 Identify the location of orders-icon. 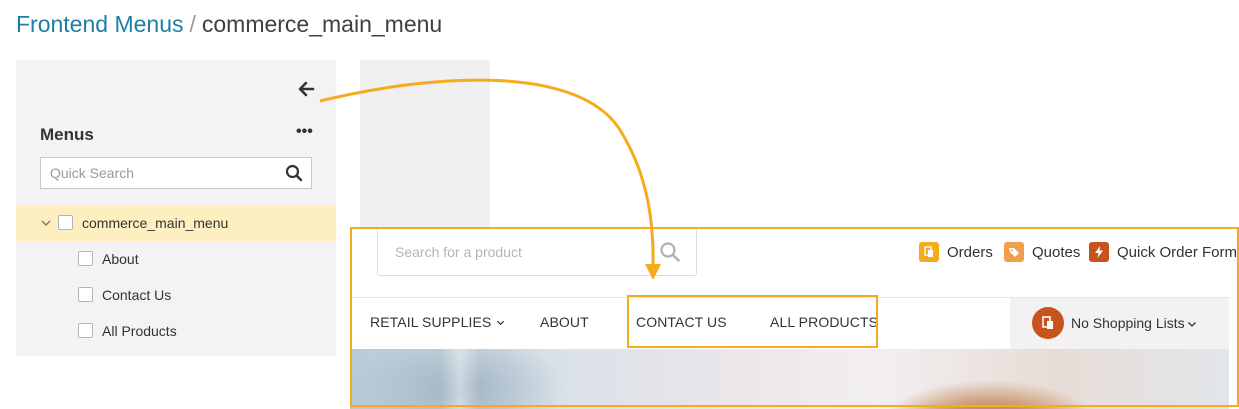
(929, 252).